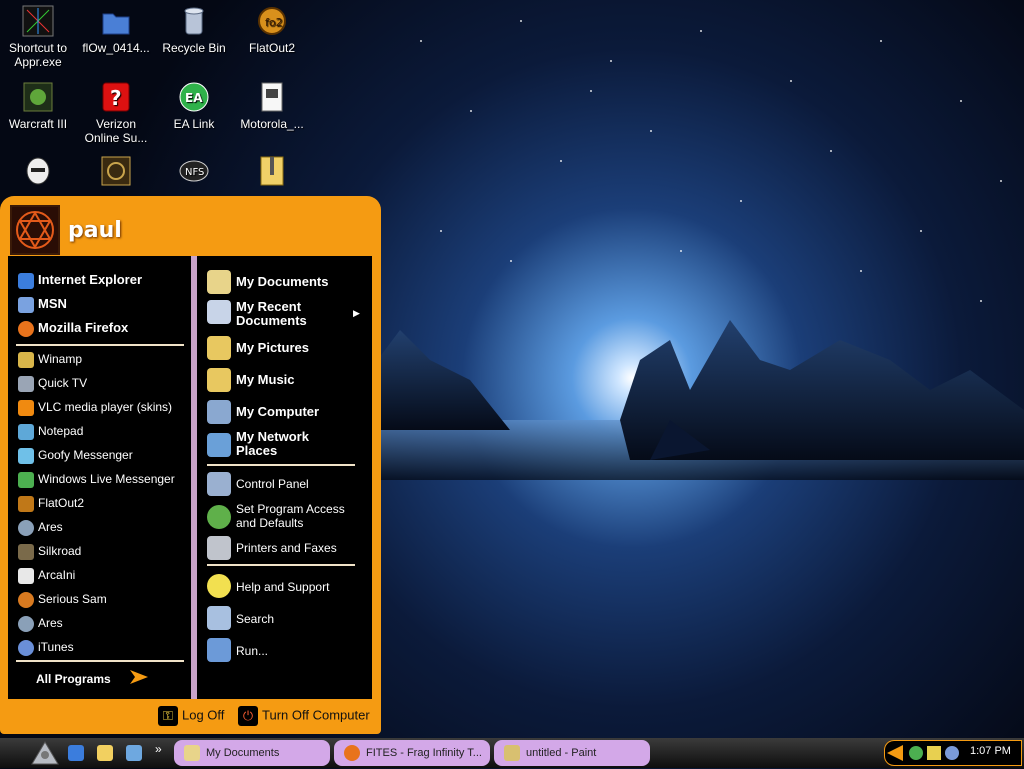  What do you see at coordinates (26, 600) in the screenshot?
I see `serious-sam-icon` at bounding box center [26, 600].